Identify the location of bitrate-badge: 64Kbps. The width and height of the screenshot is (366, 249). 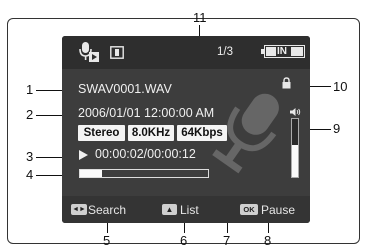
(202, 133).